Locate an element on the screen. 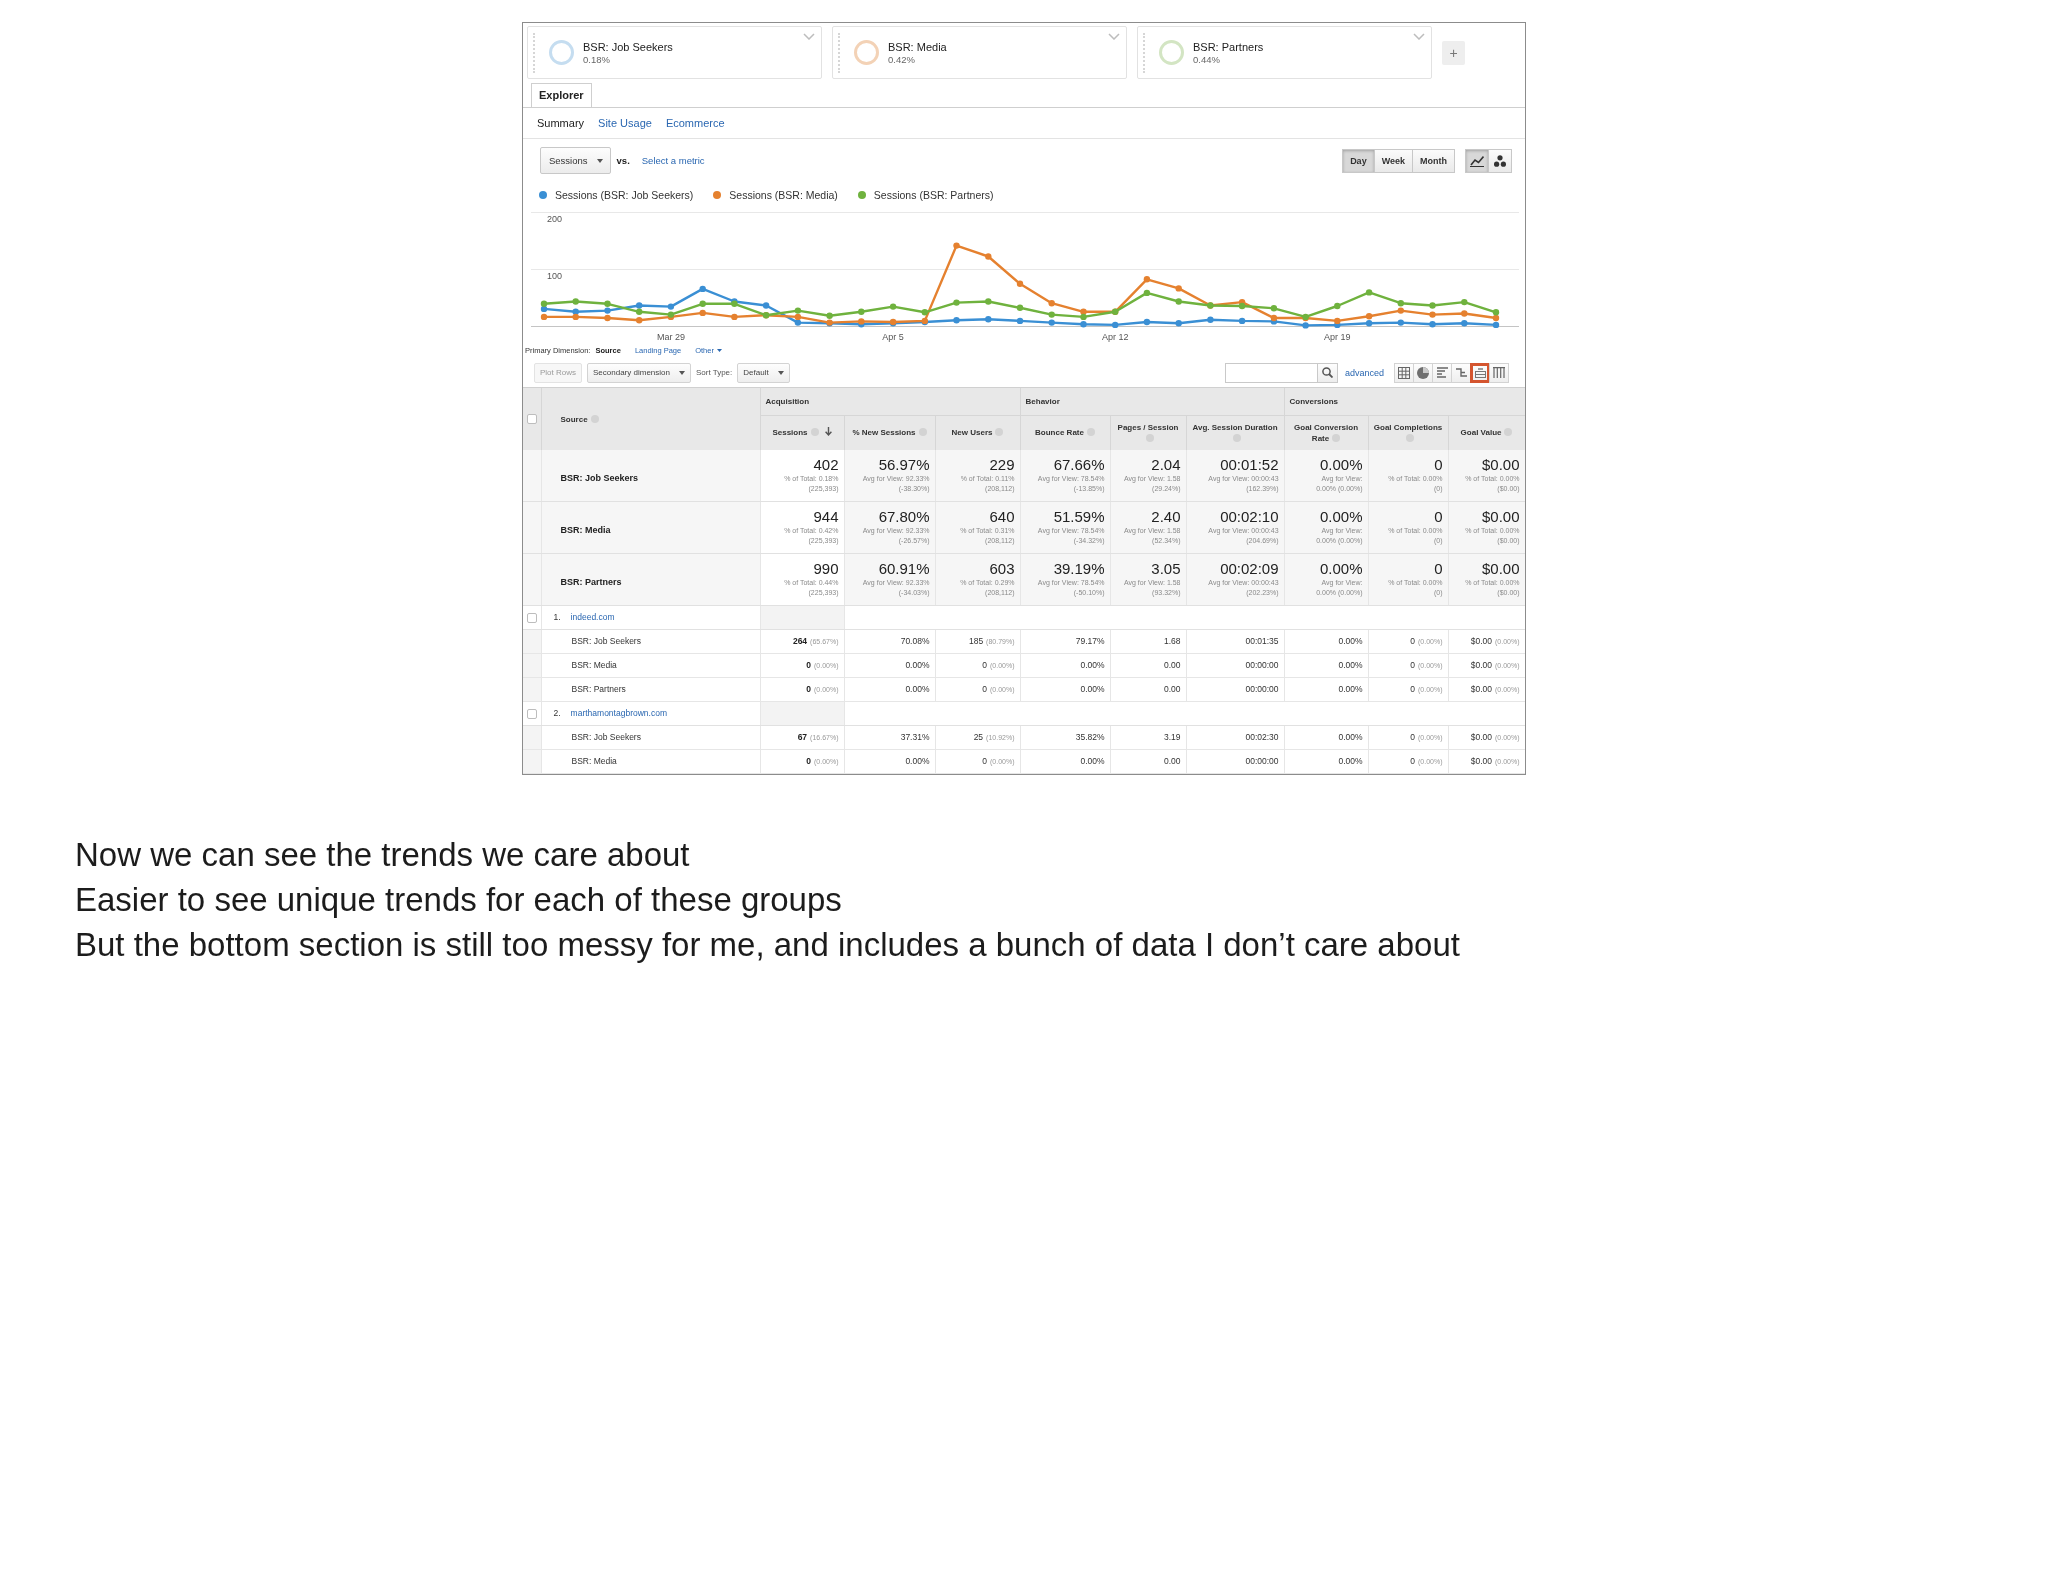  subtab: Summary is located at coordinates (561, 123).